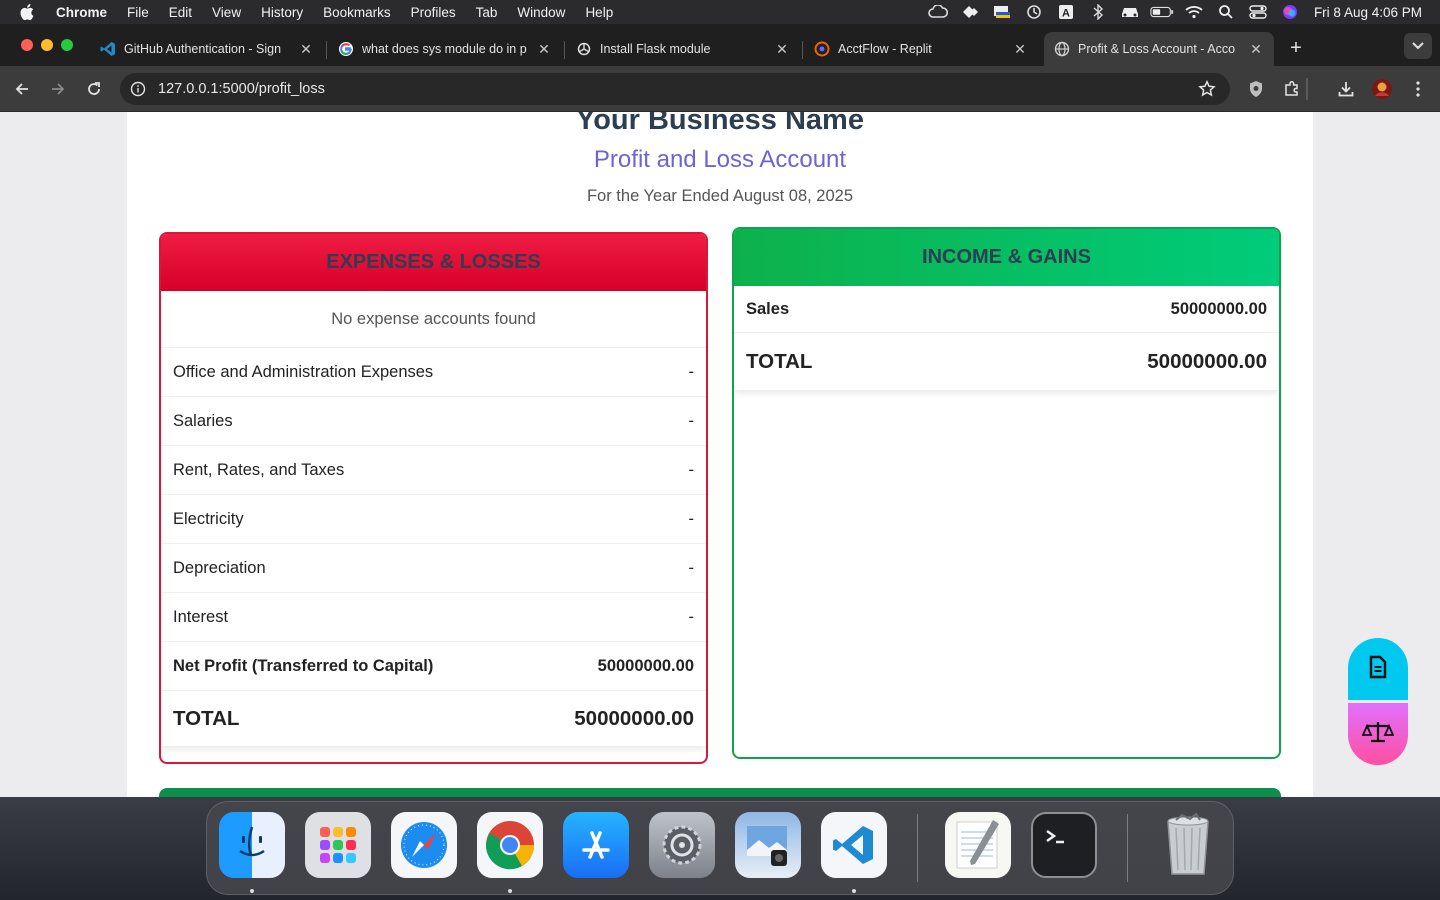 The height and width of the screenshot is (900, 1440). I want to click on finder-icon, so click(252, 845).